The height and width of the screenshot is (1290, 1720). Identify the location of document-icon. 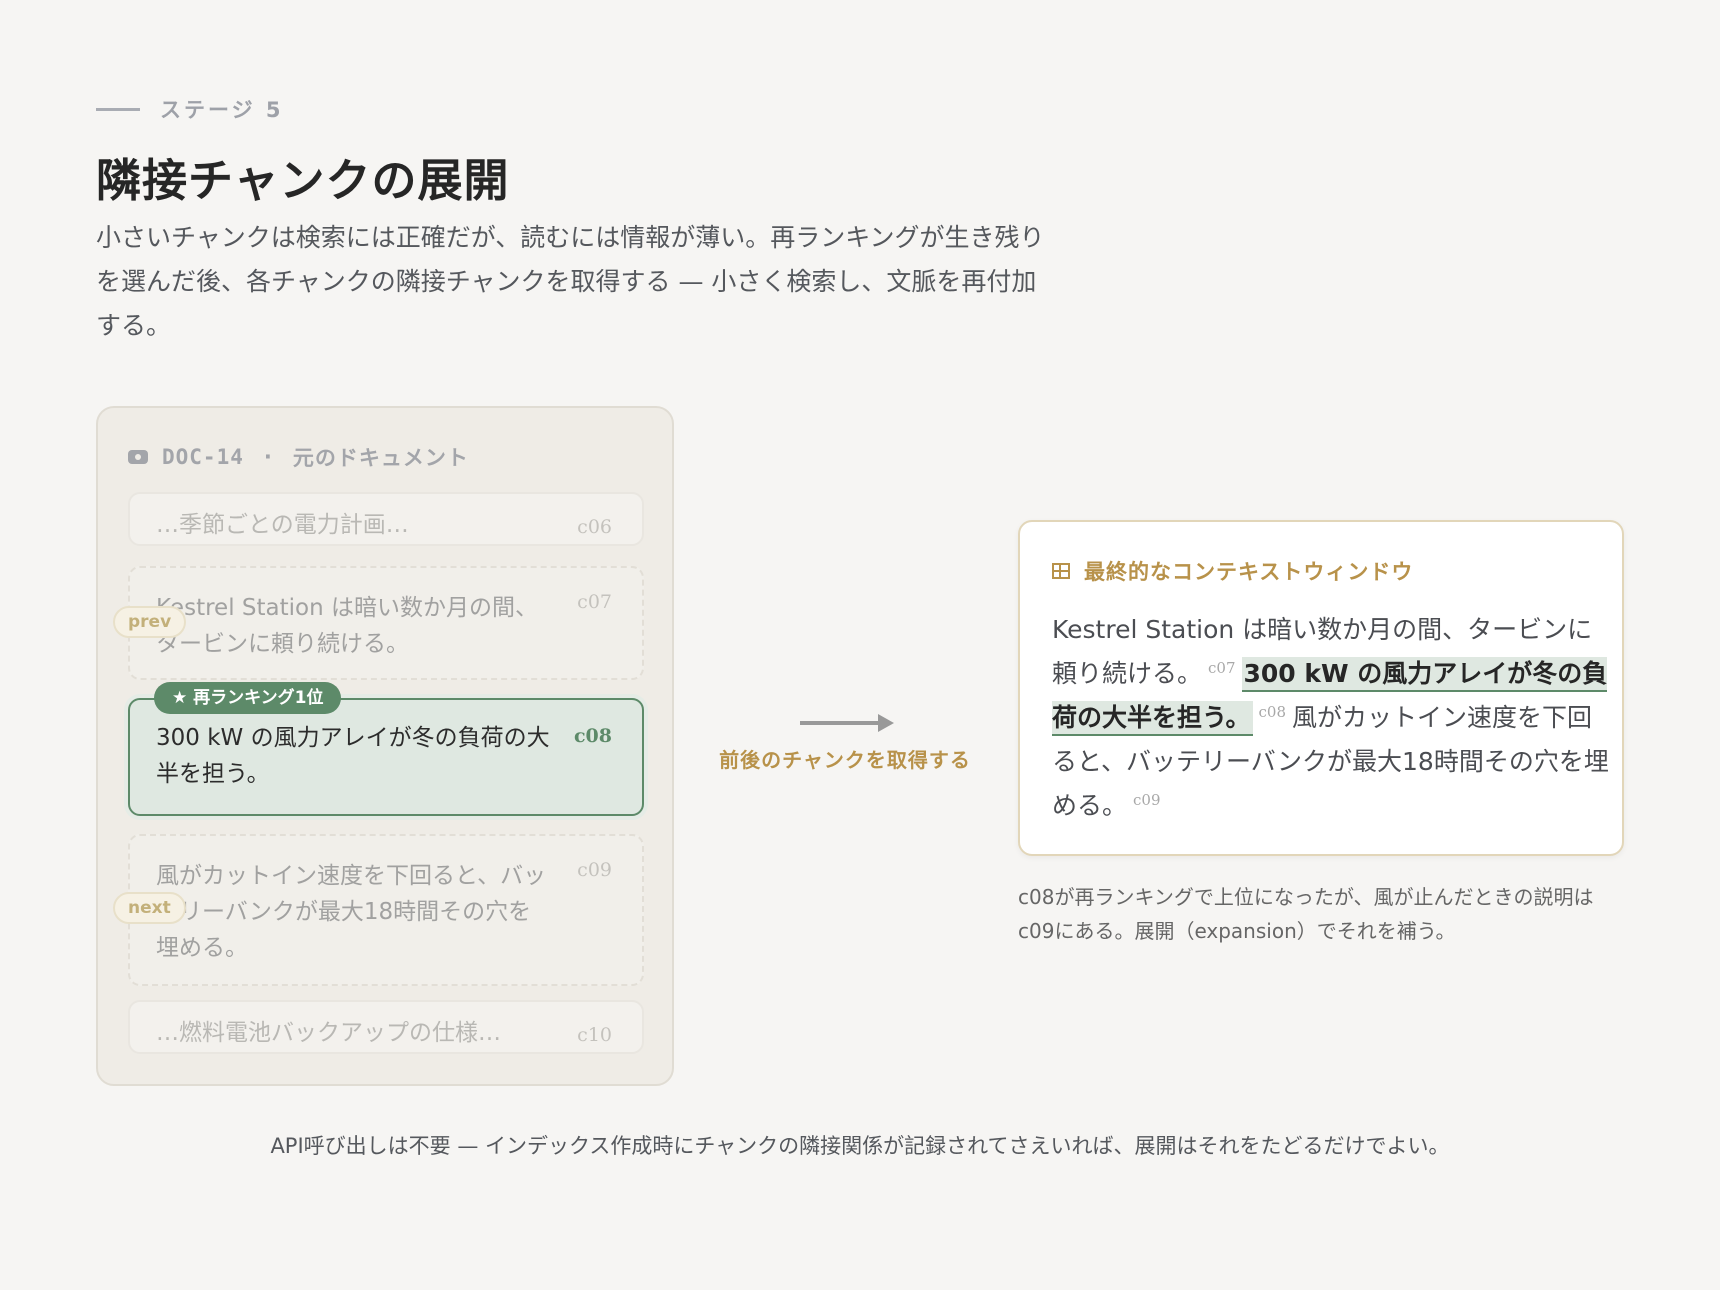
(138, 457).